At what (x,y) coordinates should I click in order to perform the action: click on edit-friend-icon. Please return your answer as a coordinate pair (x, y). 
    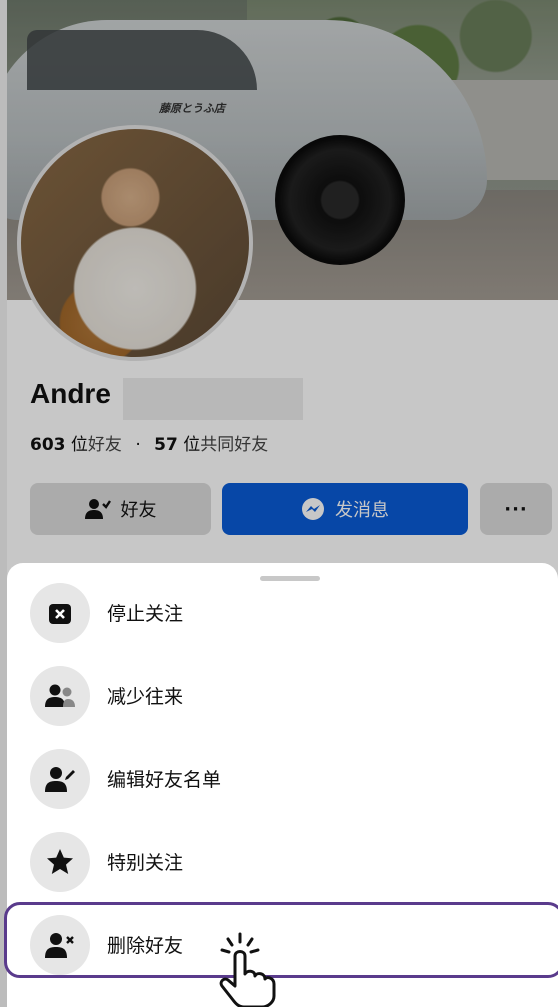
    Looking at the image, I should click on (60, 779).